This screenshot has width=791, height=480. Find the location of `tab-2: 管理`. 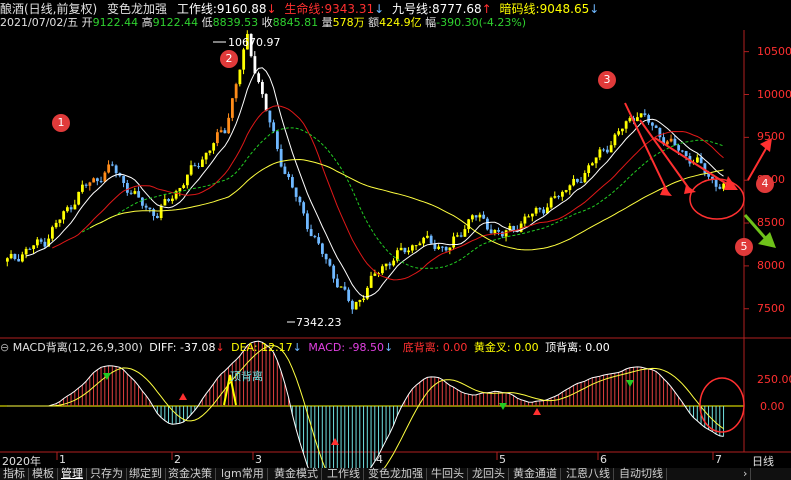

tab-2: 管理 is located at coordinates (72, 474).